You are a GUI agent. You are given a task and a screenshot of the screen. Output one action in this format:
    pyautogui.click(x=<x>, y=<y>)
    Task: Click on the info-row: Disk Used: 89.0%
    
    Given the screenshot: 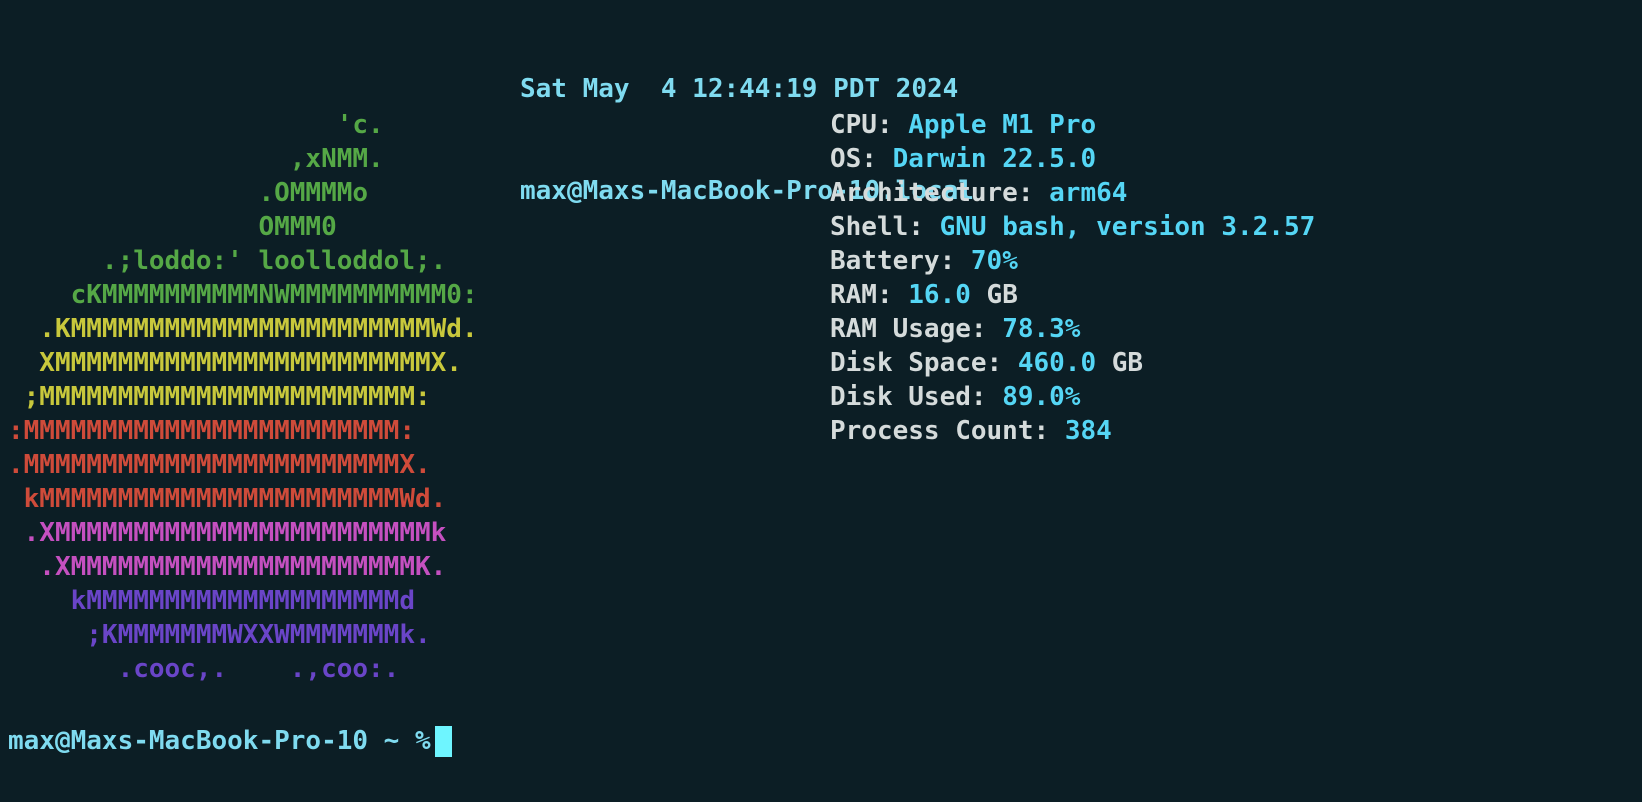 What is the action you would take?
    pyautogui.click(x=1072, y=397)
    